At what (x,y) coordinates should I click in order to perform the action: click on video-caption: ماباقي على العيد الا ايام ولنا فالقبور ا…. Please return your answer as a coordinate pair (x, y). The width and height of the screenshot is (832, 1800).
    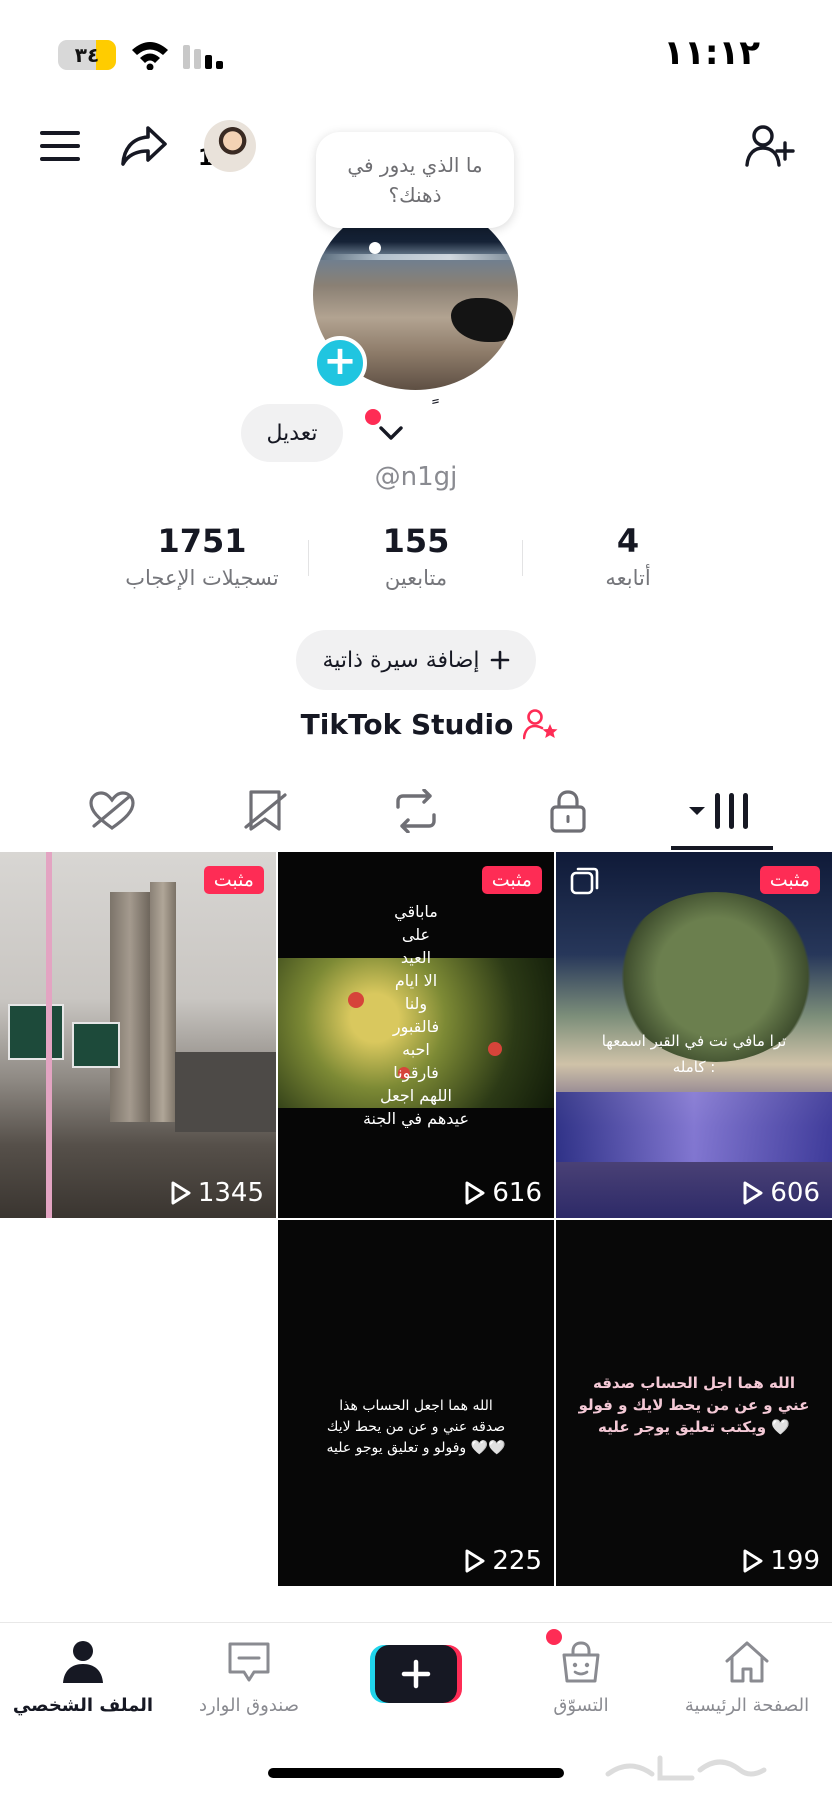
    Looking at the image, I should click on (416, 1015).